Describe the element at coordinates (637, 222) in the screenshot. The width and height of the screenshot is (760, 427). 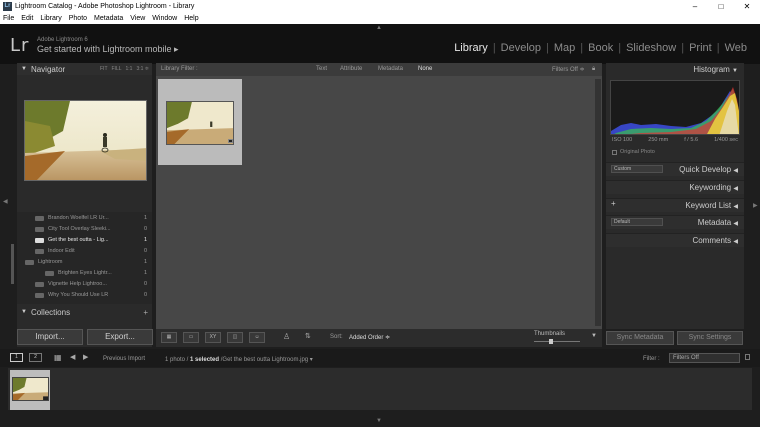
I see `metadata-preset-select: Default` at that location.